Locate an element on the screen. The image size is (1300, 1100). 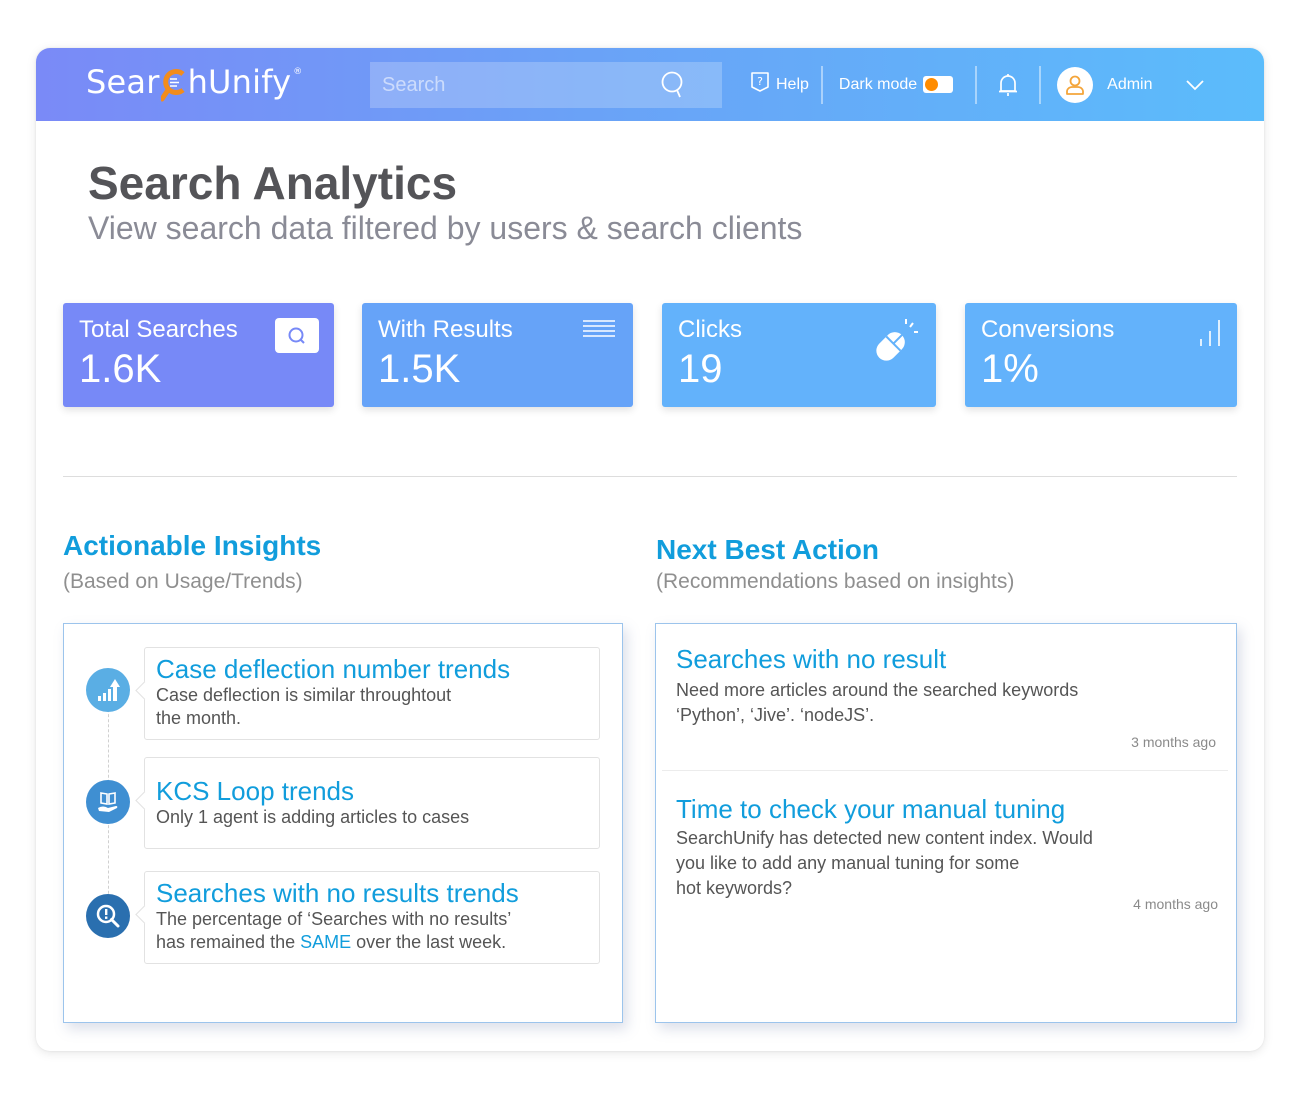
stat-label: With Results is located at coordinates (445, 329).